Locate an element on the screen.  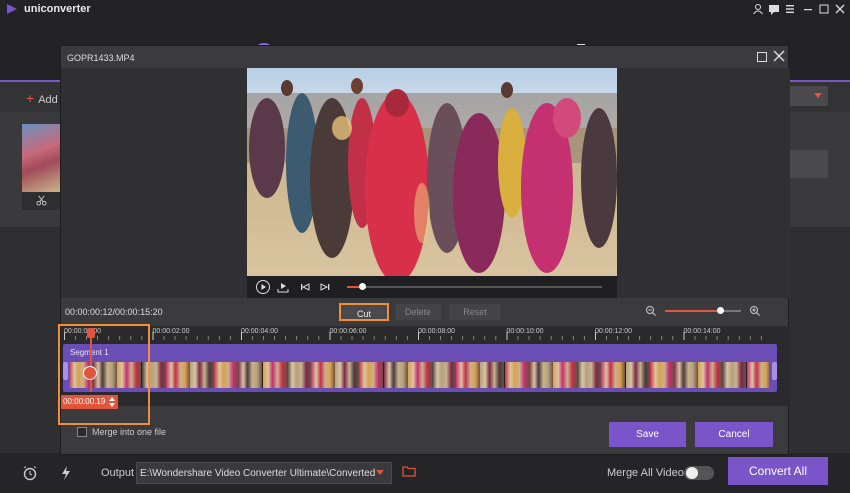
alarm-clock-icon is located at coordinates (30, 473).